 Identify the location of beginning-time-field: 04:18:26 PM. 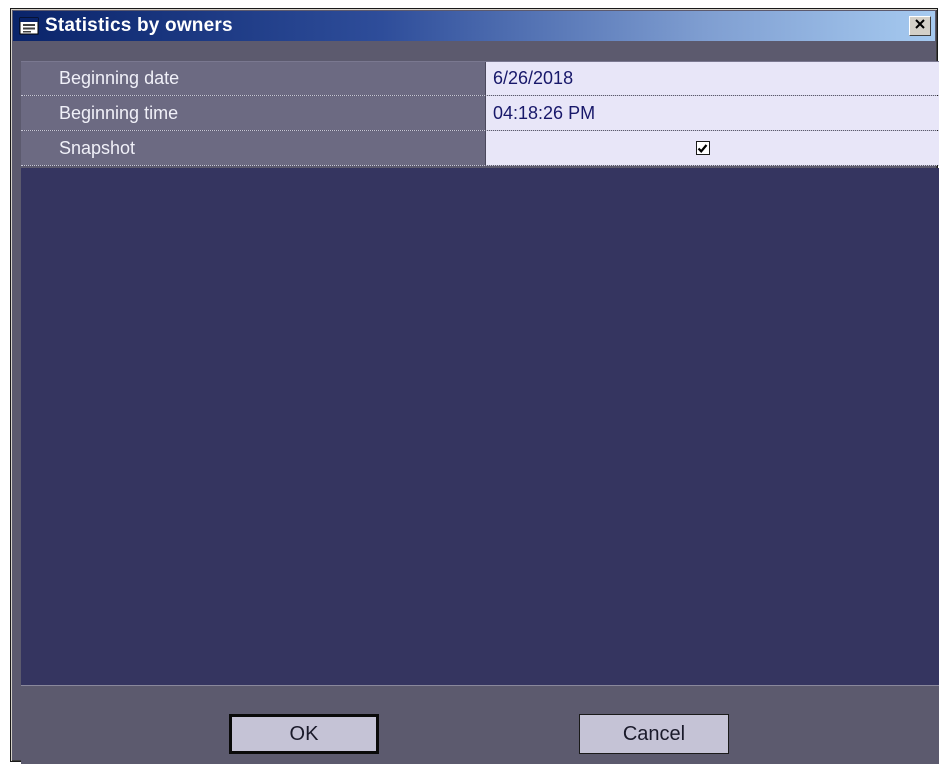
(712, 113).